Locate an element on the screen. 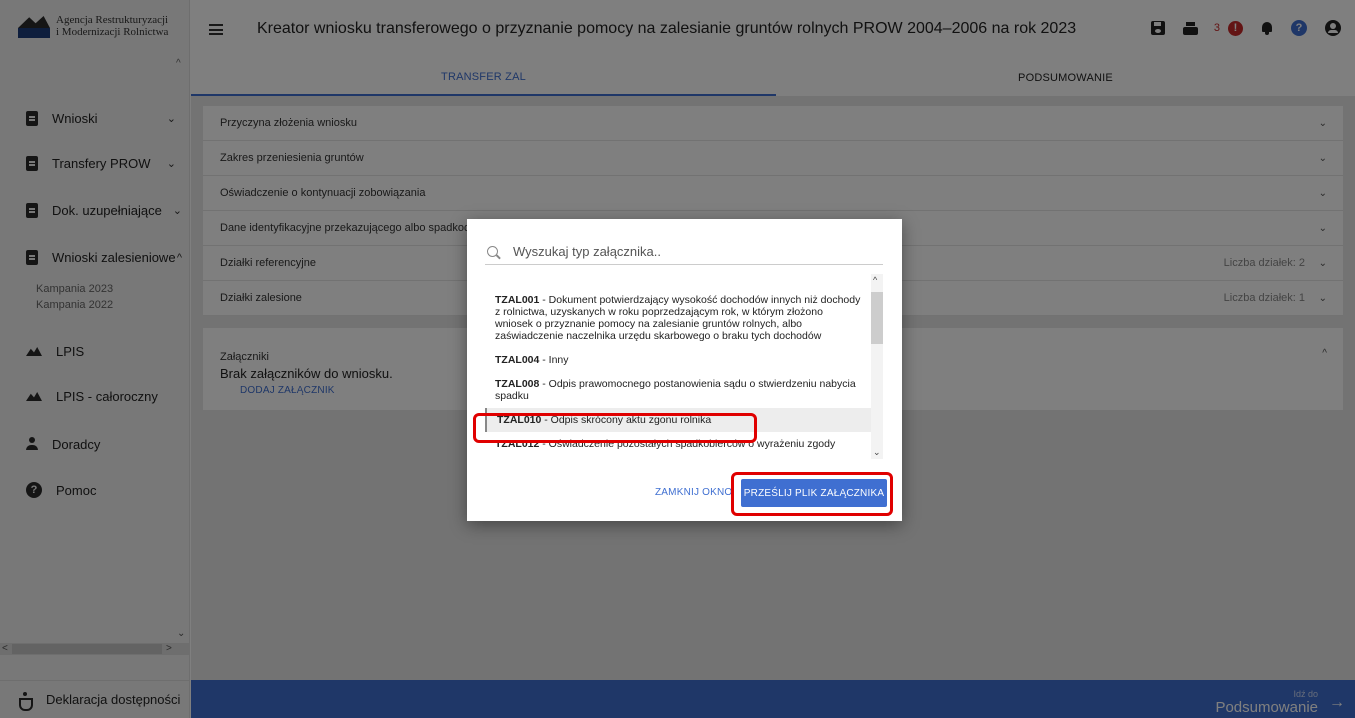 The image size is (1355, 718). list-item-tzal004: TZAL004 - Inny is located at coordinates (678, 360).